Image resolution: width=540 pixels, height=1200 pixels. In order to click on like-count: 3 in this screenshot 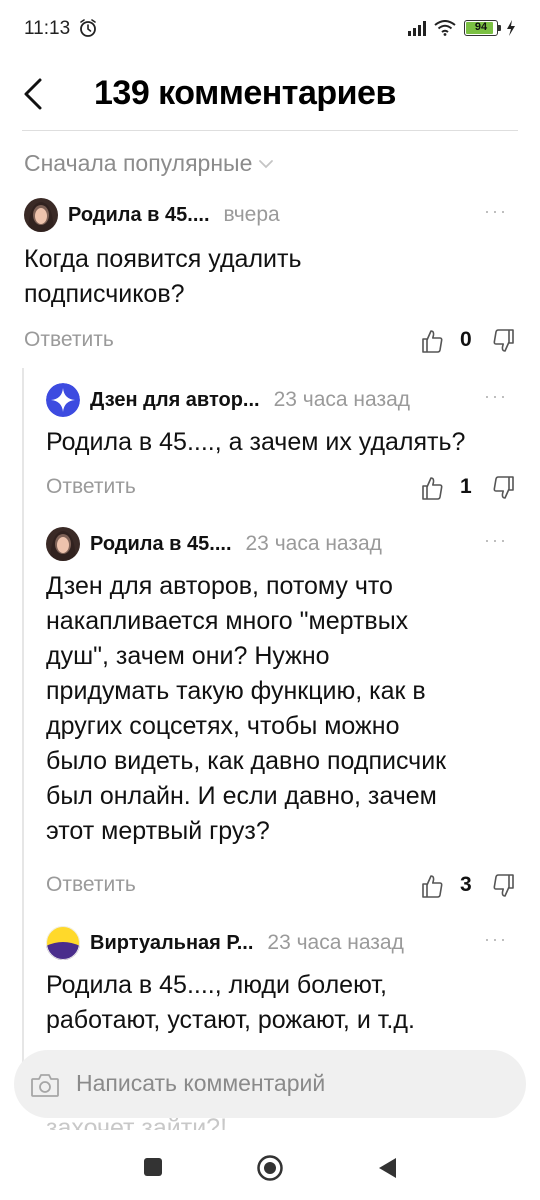, I will do `click(466, 884)`.